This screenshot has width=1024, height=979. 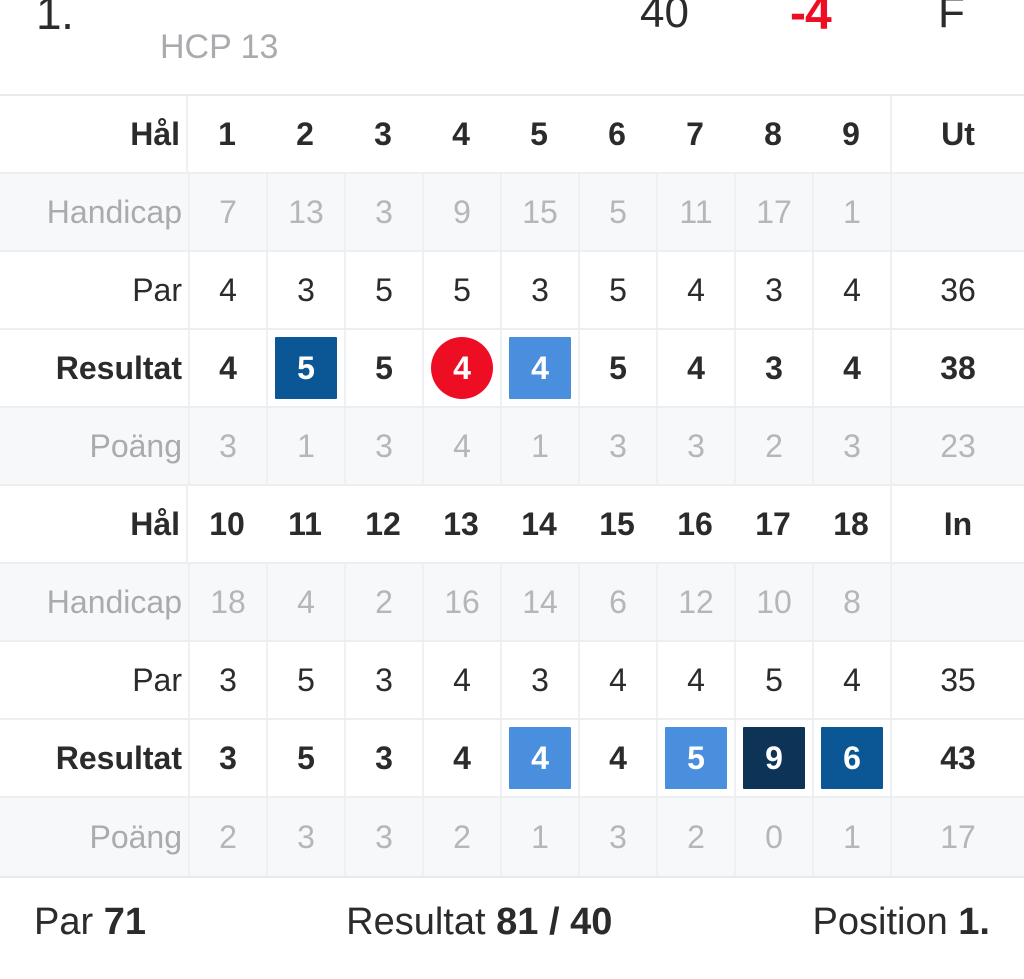 What do you see at coordinates (957, 368) in the screenshot?
I see `front-result-total: 38` at bounding box center [957, 368].